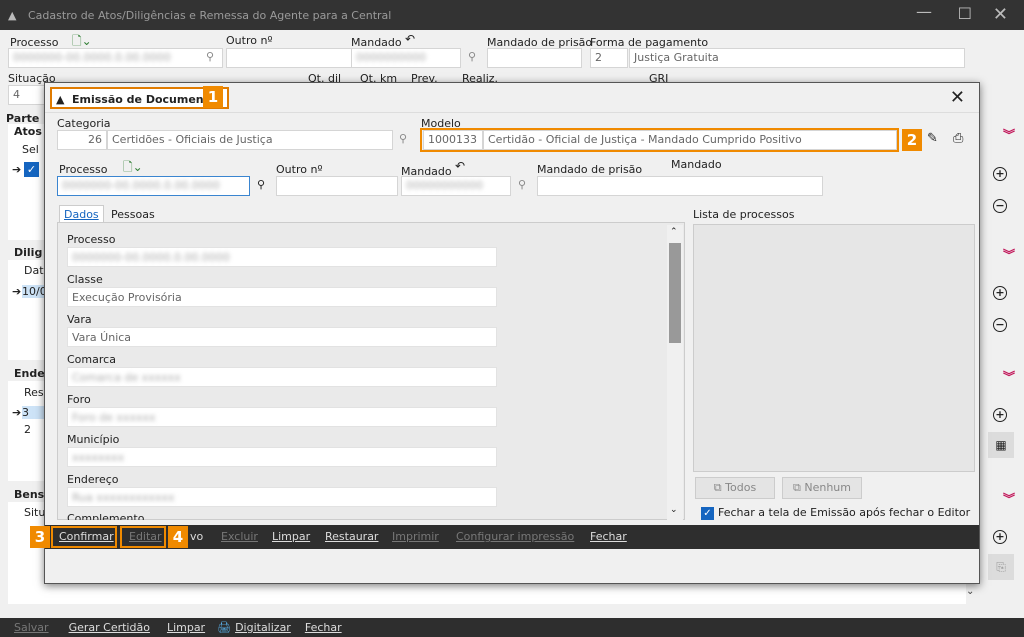 The width and height of the screenshot is (1024, 637). What do you see at coordinates (81, 214) in the screenshot?
I see `tab-dados: Dados` at bounding box center [81, 214].